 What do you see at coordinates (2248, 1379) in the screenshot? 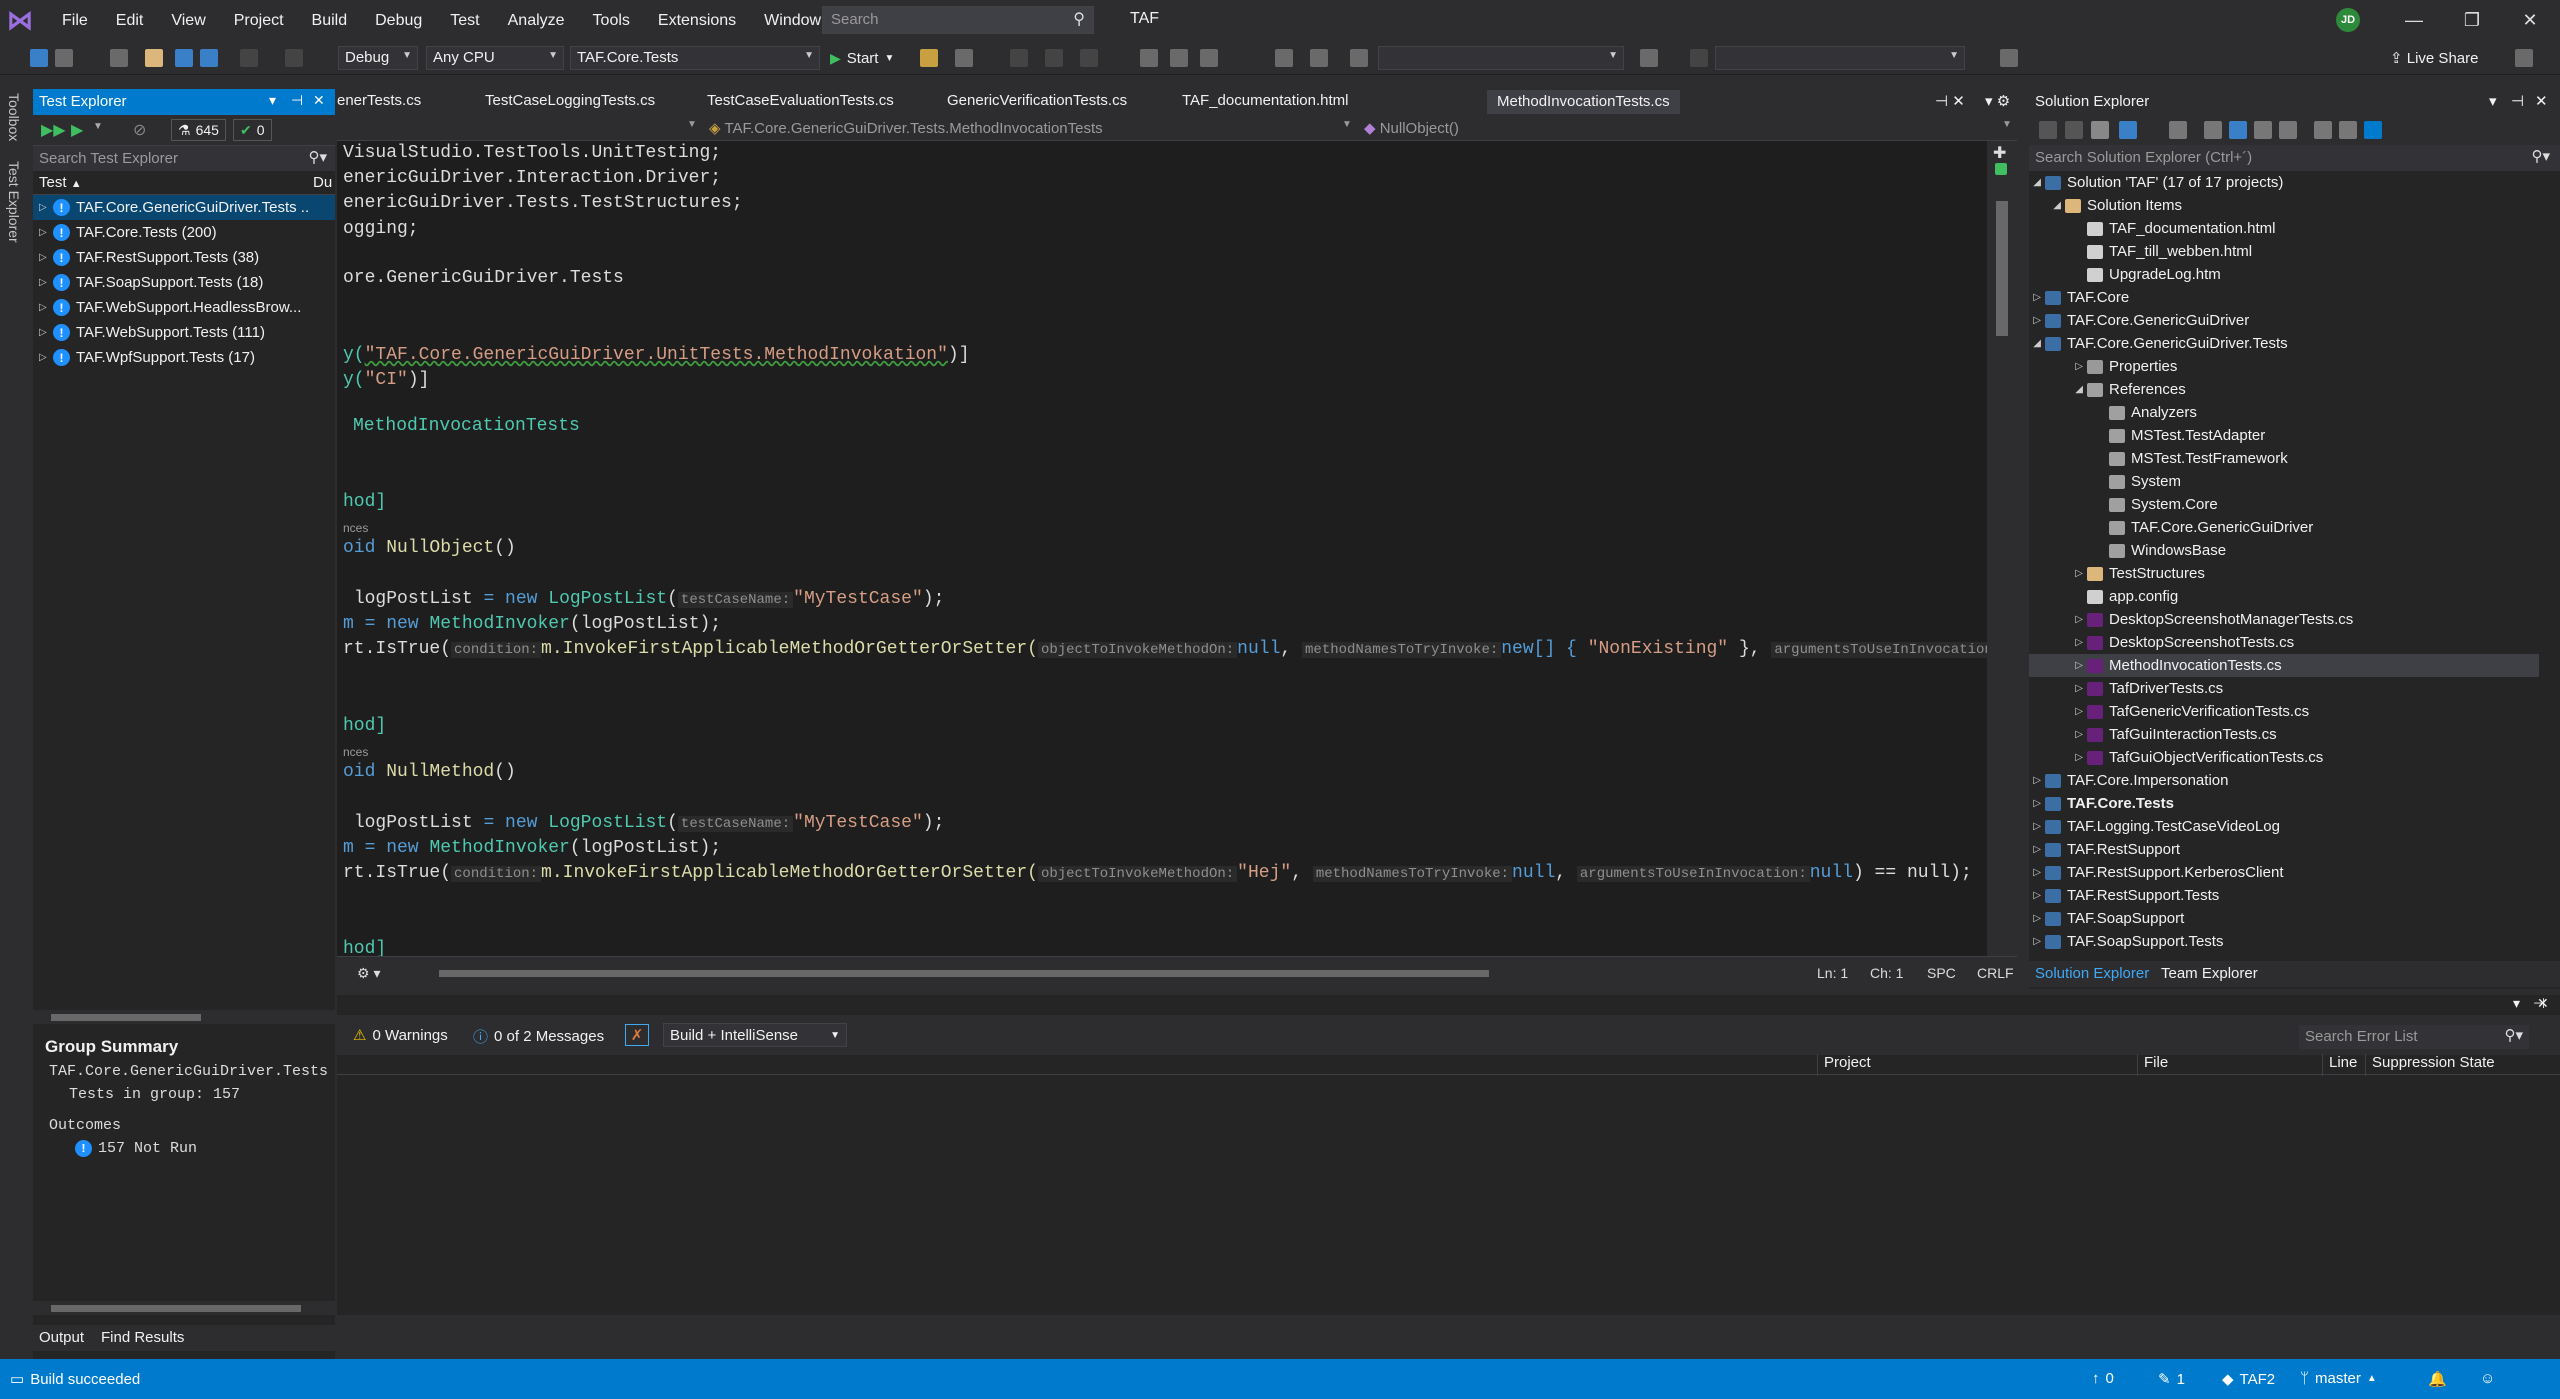
I see `repository-selector: ◆ TAF2` at bounding box center [2248, 1379].